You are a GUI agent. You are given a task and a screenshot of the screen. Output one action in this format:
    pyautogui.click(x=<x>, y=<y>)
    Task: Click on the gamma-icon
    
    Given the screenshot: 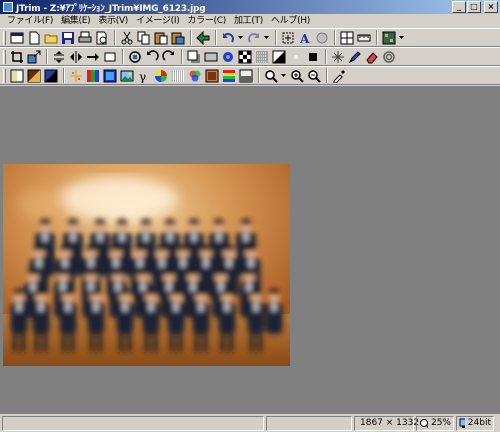 What is the action you would take?
    pyautogui.click(x=34, y=76)
    